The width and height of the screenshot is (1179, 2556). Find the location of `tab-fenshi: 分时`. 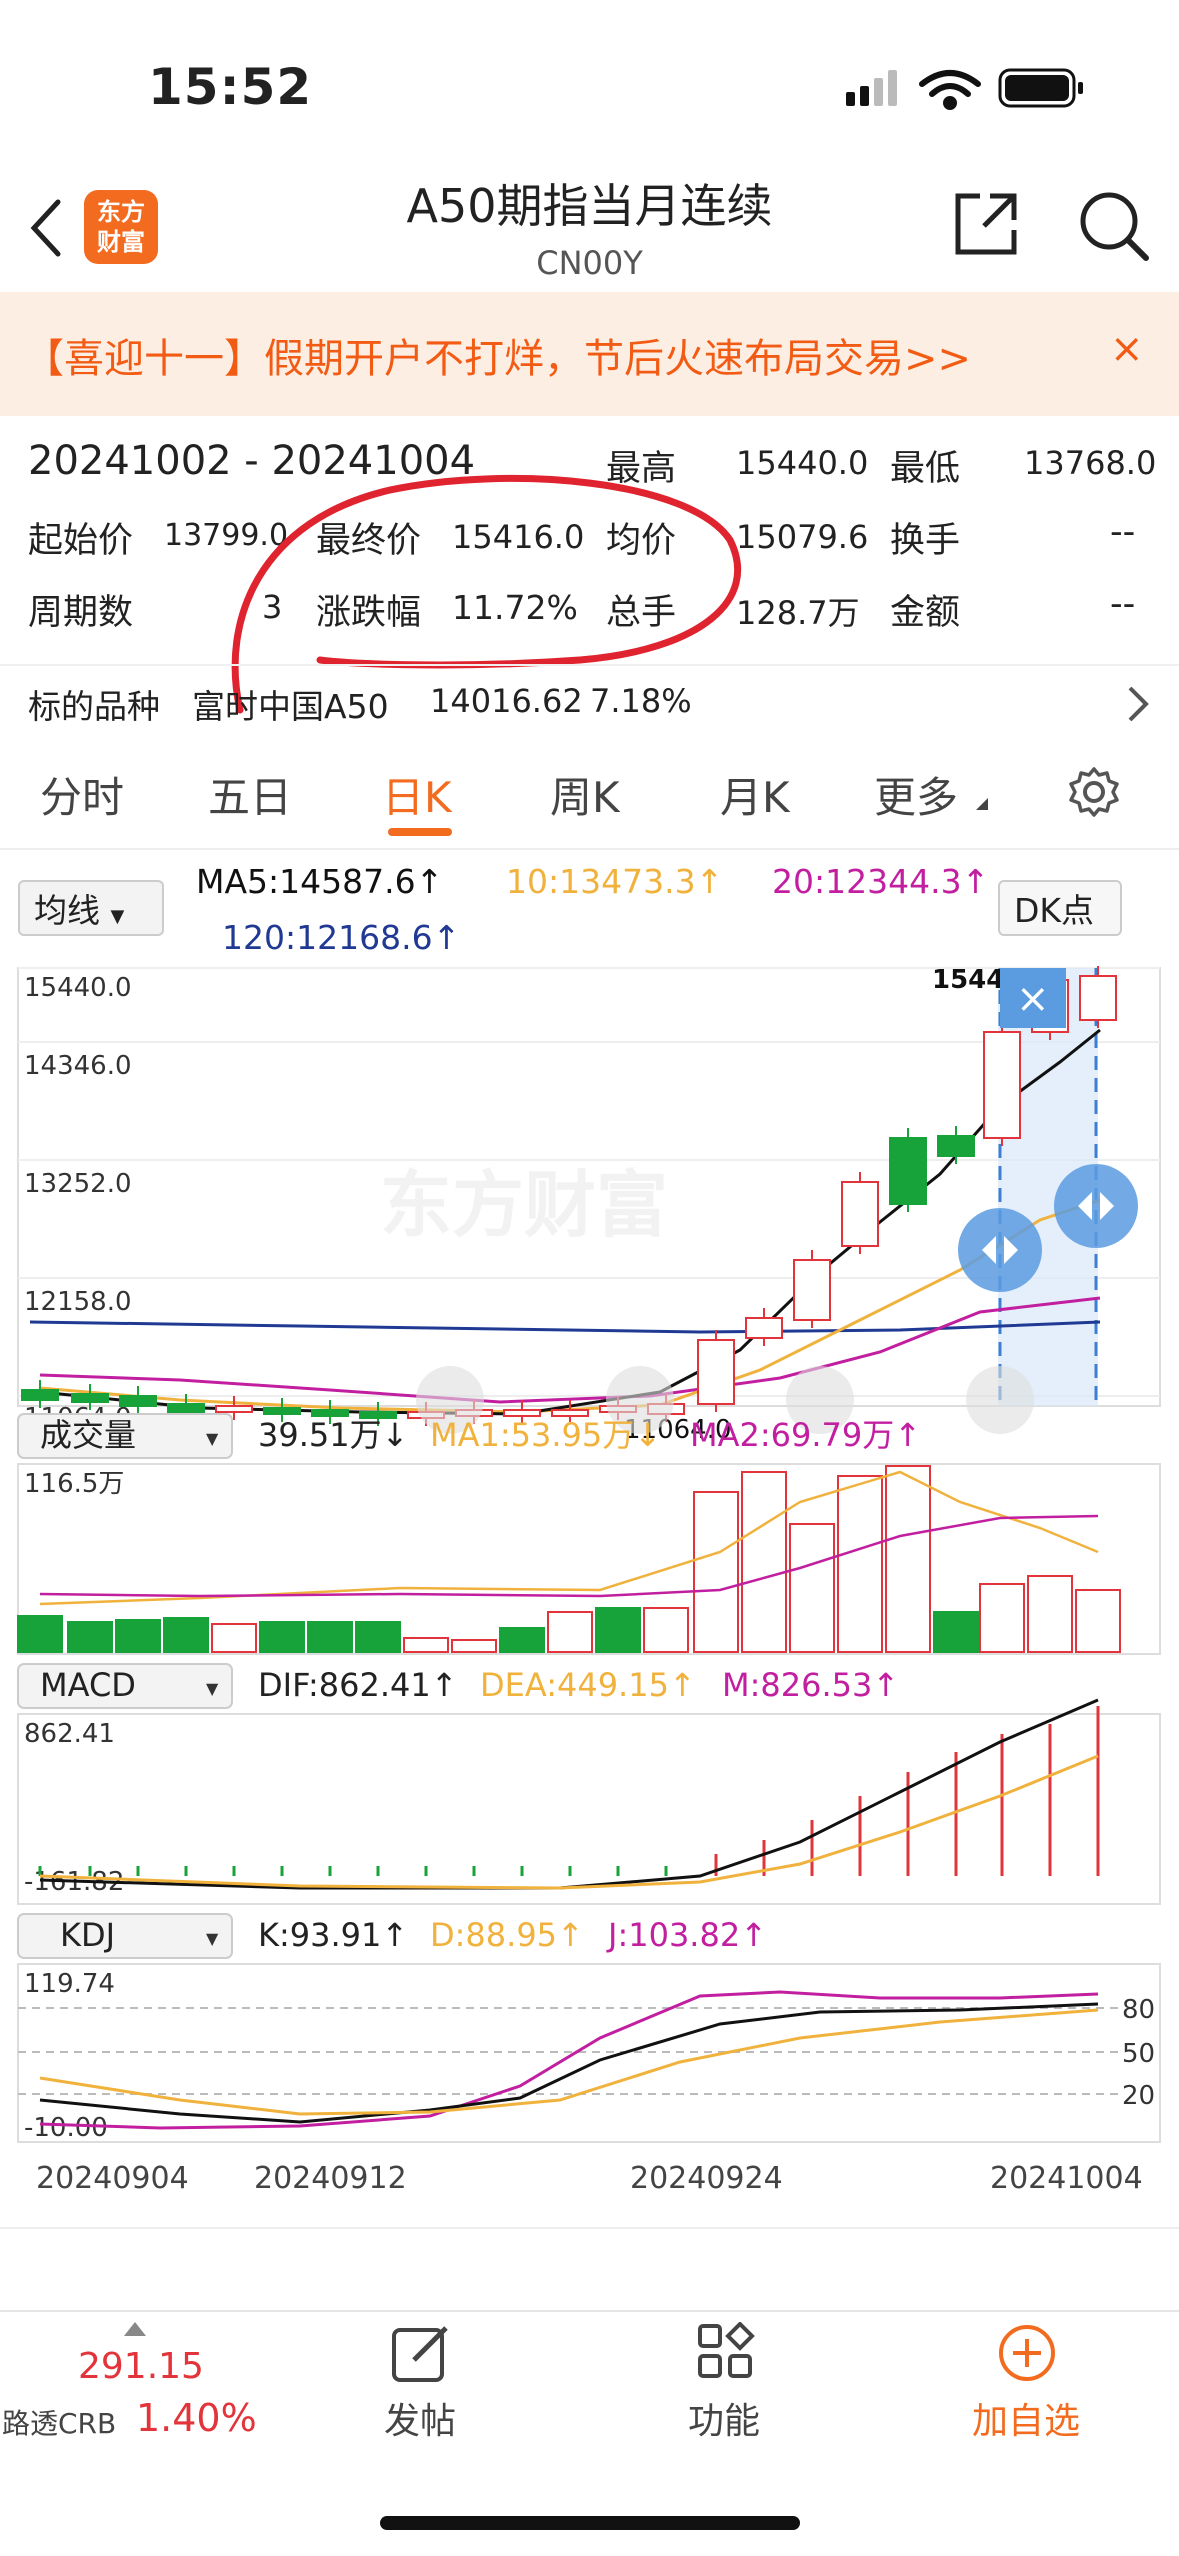

tab-fenshi: 分时 is located at coordinates (82, 794).